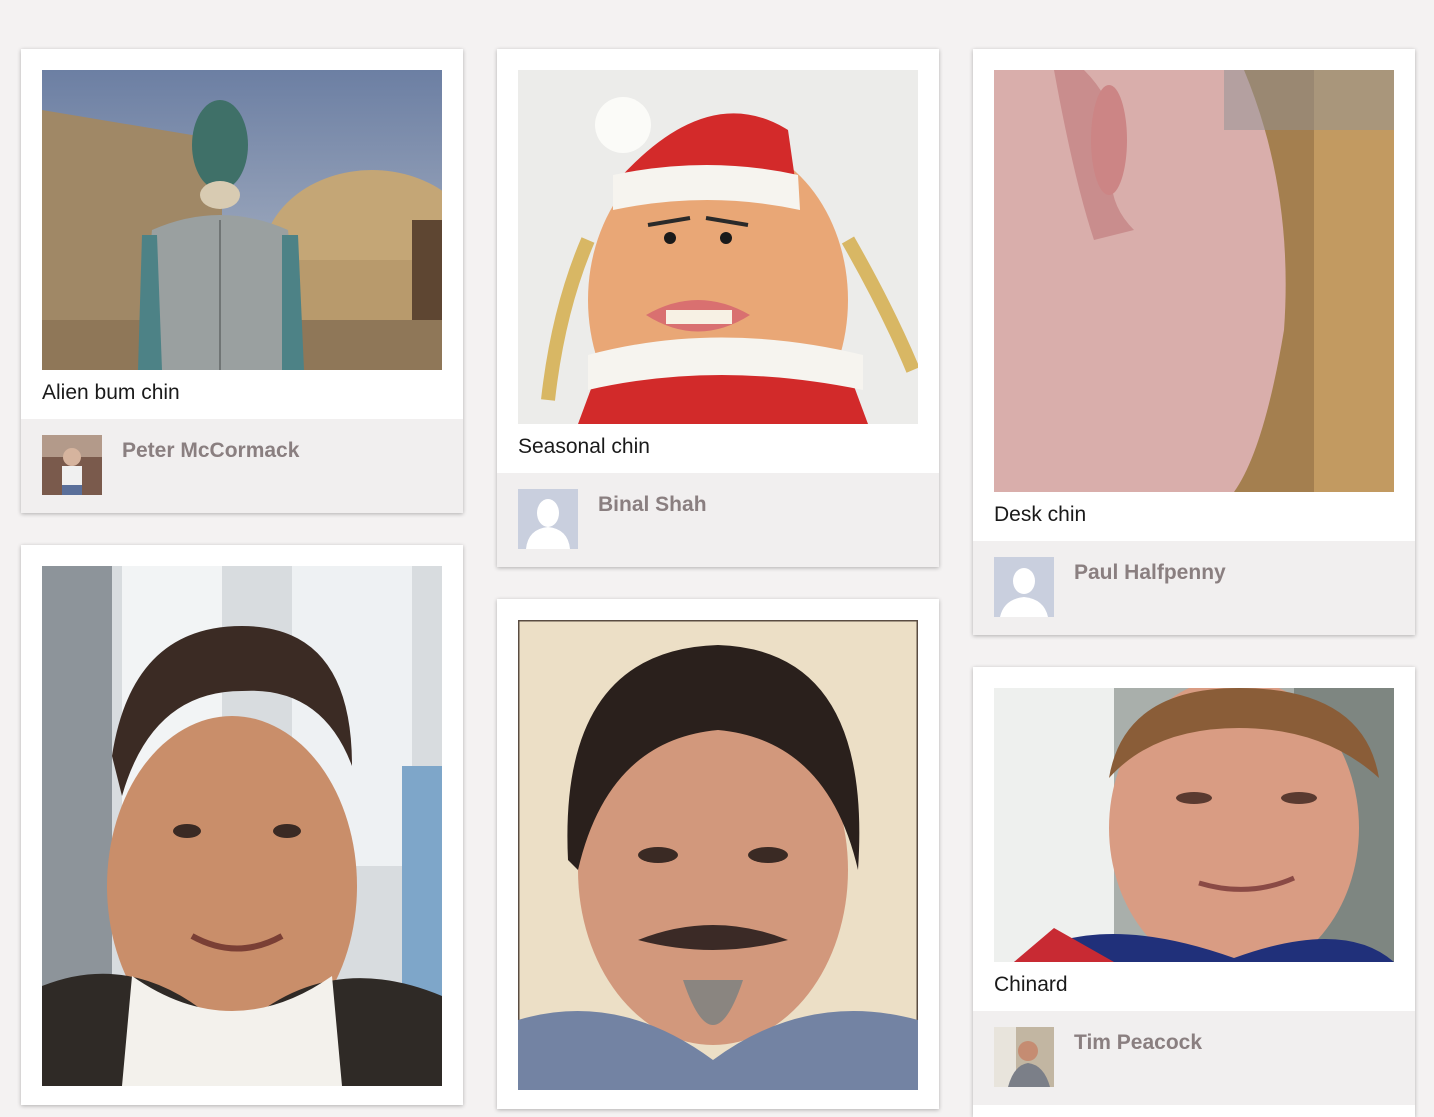  Describe the element at coordinates (1194, 588) in the screenshot. I see `pin-footer: Paul Halfpenny` at that location.